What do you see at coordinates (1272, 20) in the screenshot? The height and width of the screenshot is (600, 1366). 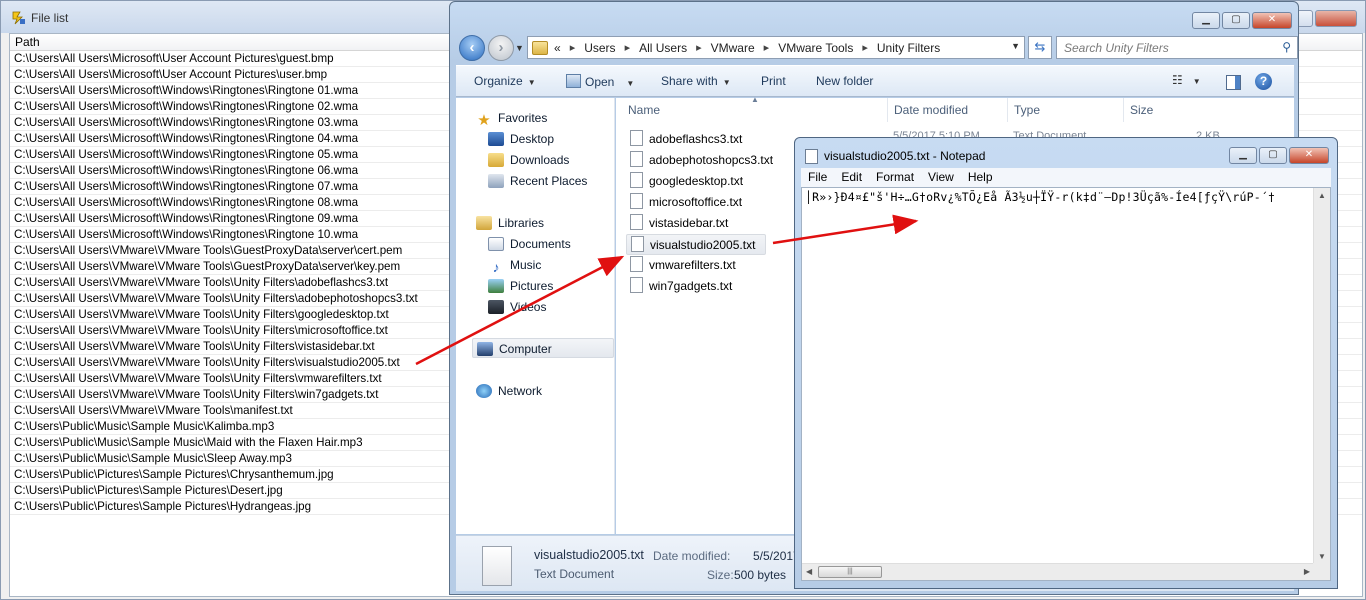 I see `close-button: ✕` at bounding box center [1272, 20].